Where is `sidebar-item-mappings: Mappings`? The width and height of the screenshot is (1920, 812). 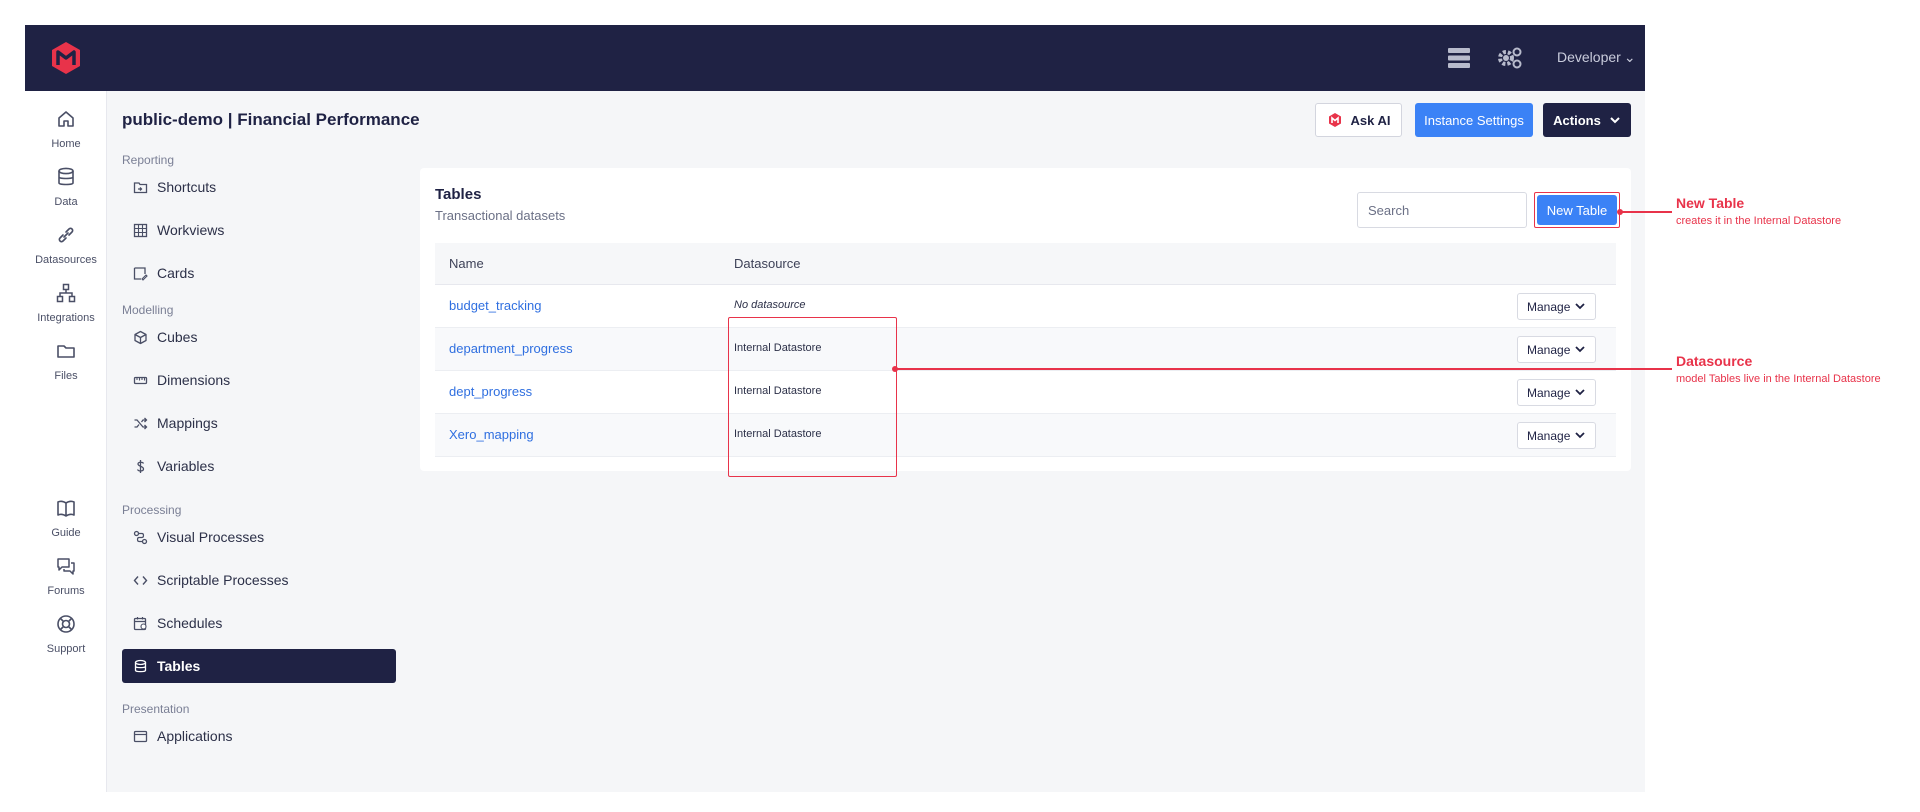 sidebar-item-mappings: Mappings is located at coordinates (259, 423).